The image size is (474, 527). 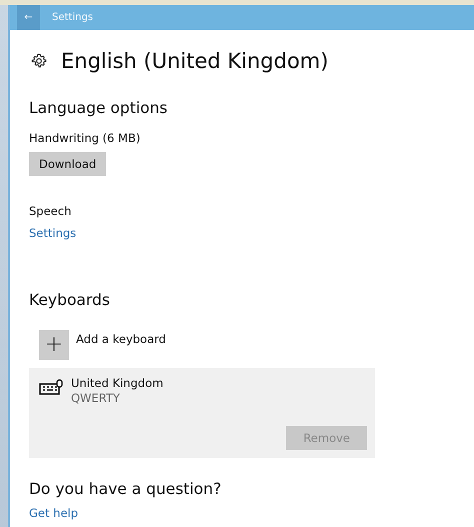 I want to click on handwriting-label: Handwriting (6 MB), so click(x=84, y=138).